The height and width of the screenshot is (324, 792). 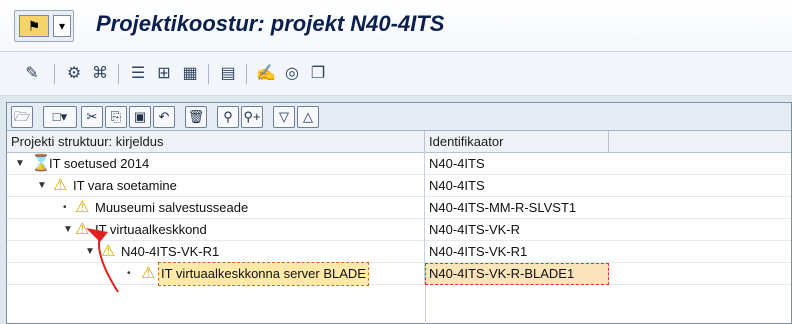 What do you see at coordinates (216, 164) in the screenshot?
I see `tree-cell-description: ▼ ⌛ IT soetused 2014` at bounding box center [216, 164].